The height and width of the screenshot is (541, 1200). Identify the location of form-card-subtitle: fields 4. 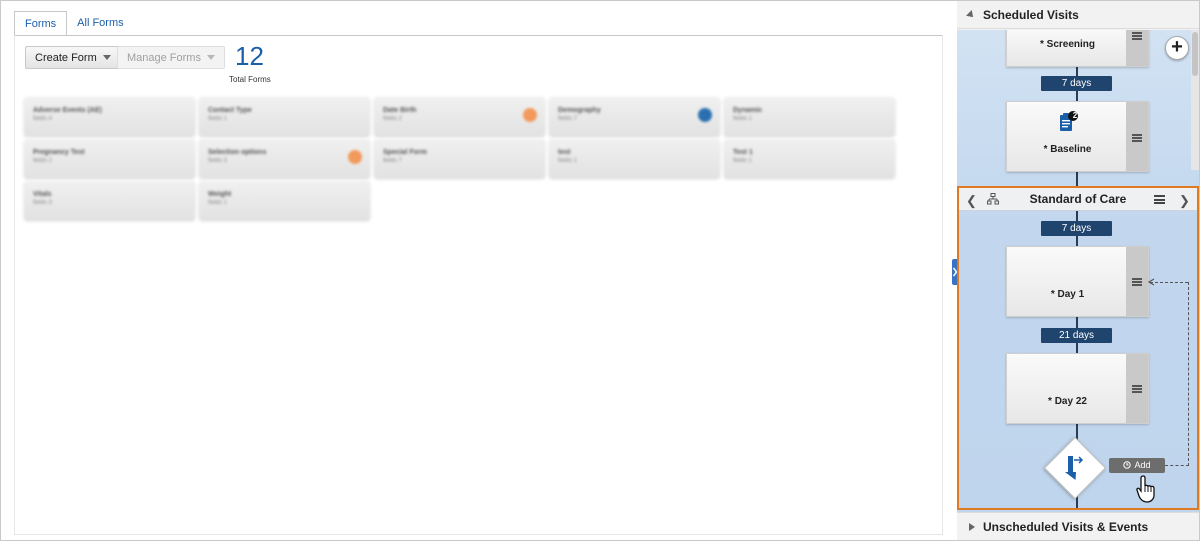
(43, 119).